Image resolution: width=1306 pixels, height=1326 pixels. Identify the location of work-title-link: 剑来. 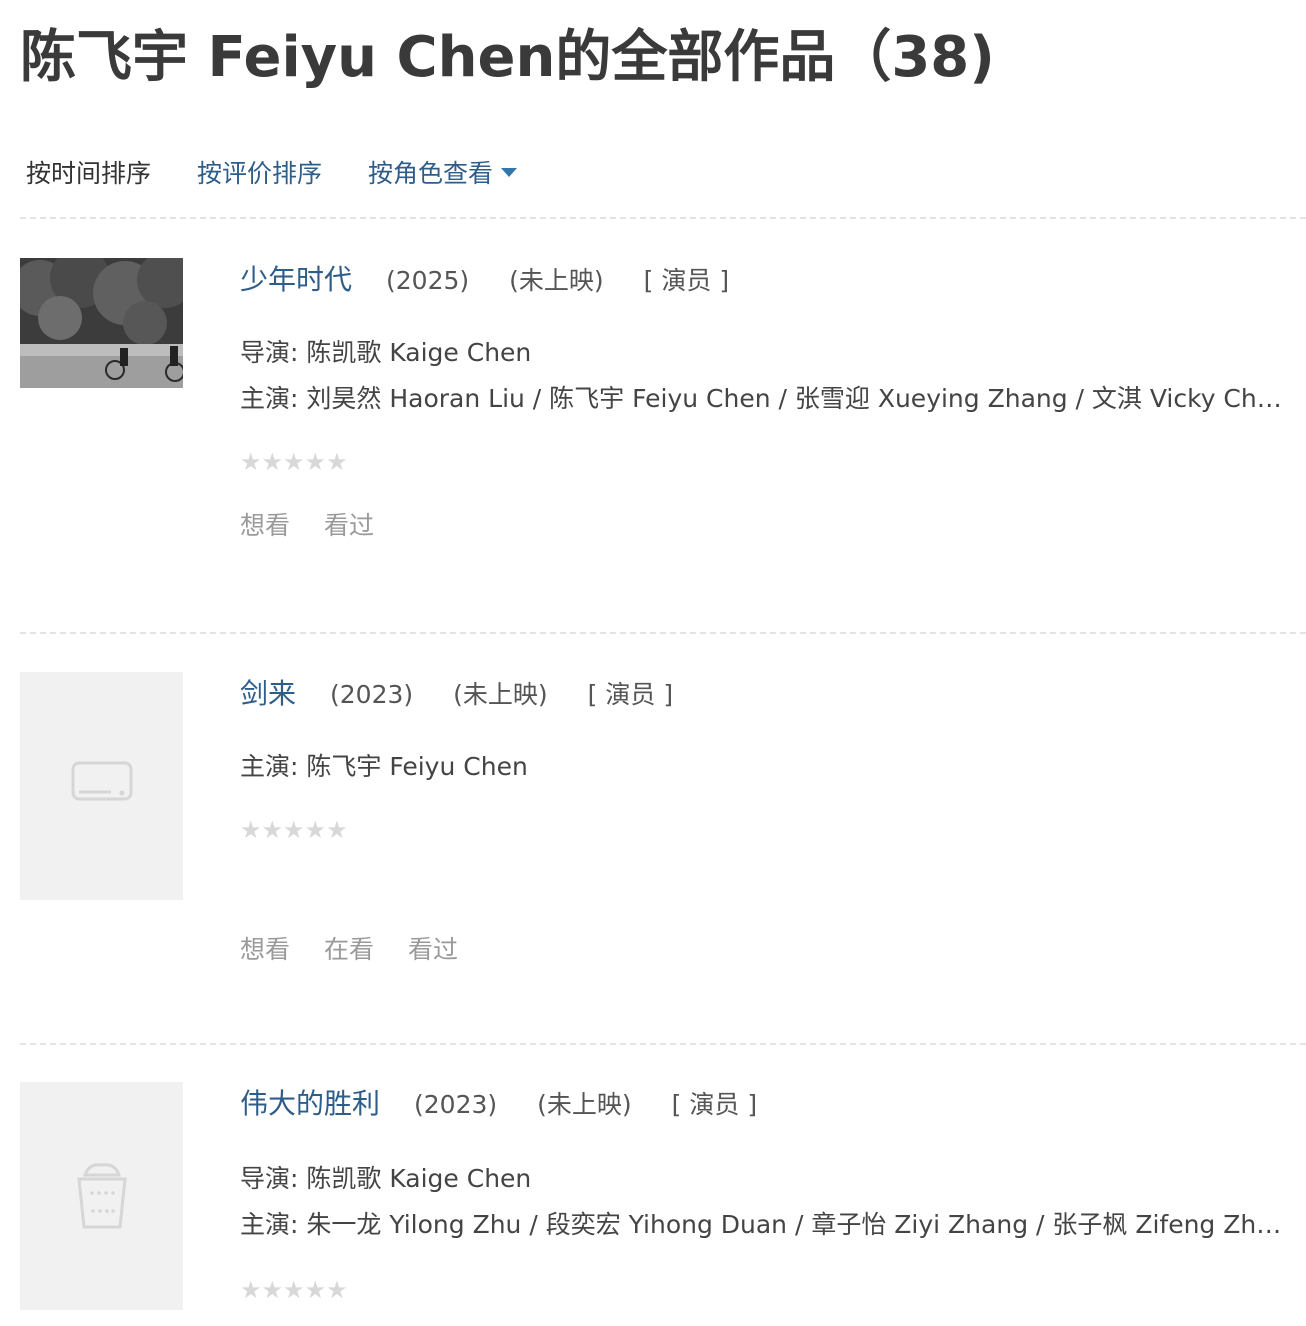
(268, 692).